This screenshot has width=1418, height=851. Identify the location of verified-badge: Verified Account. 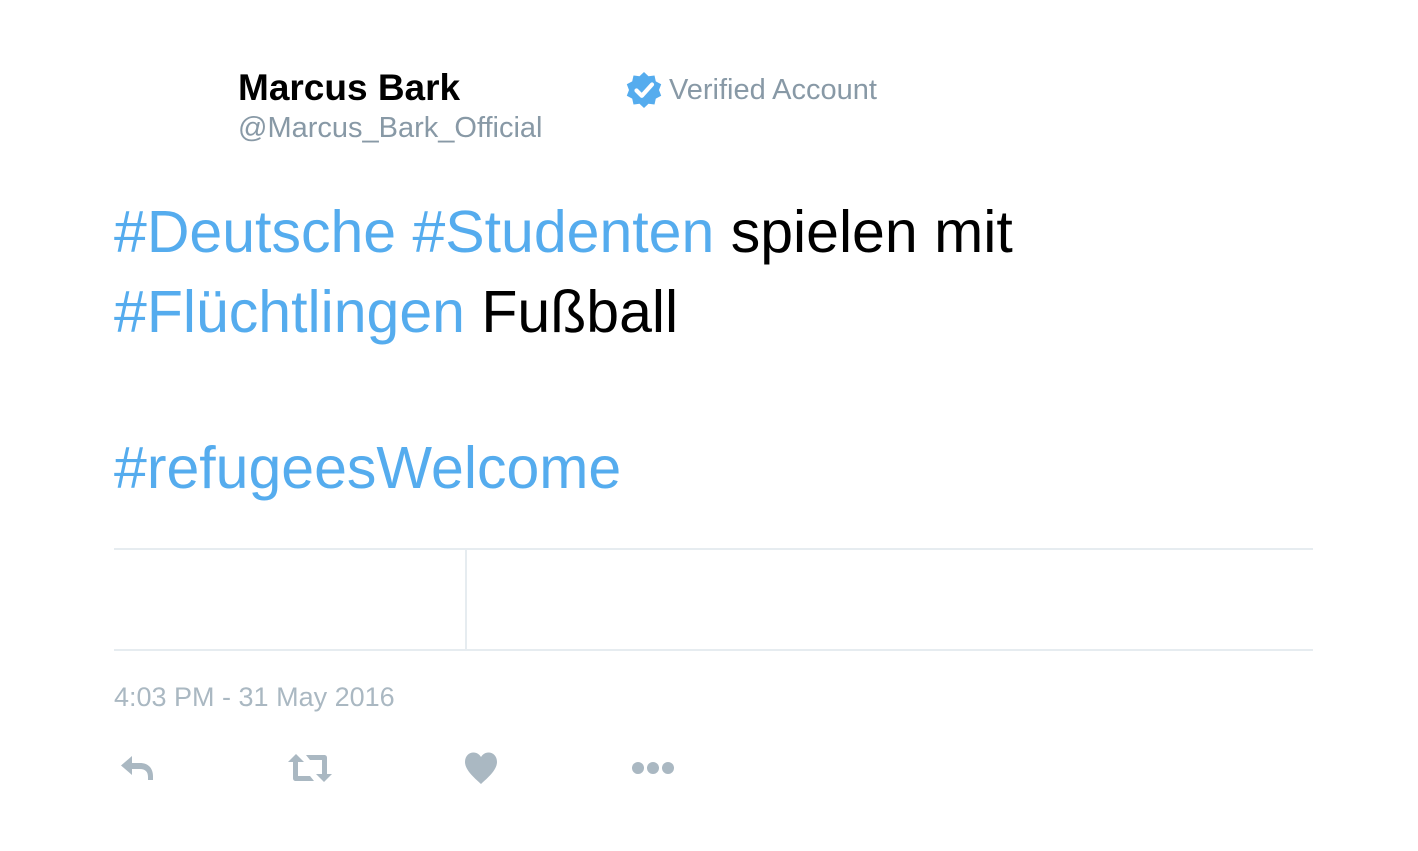
(750, 90).